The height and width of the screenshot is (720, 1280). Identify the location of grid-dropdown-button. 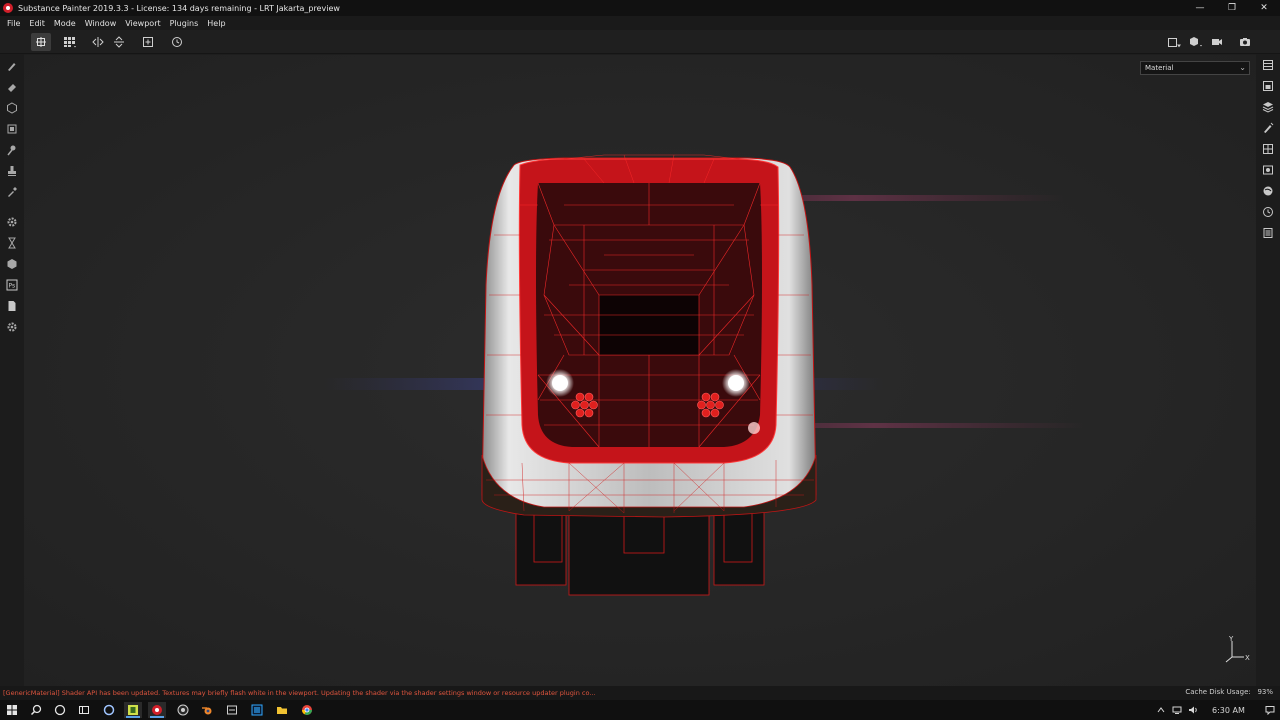
(70, 42).